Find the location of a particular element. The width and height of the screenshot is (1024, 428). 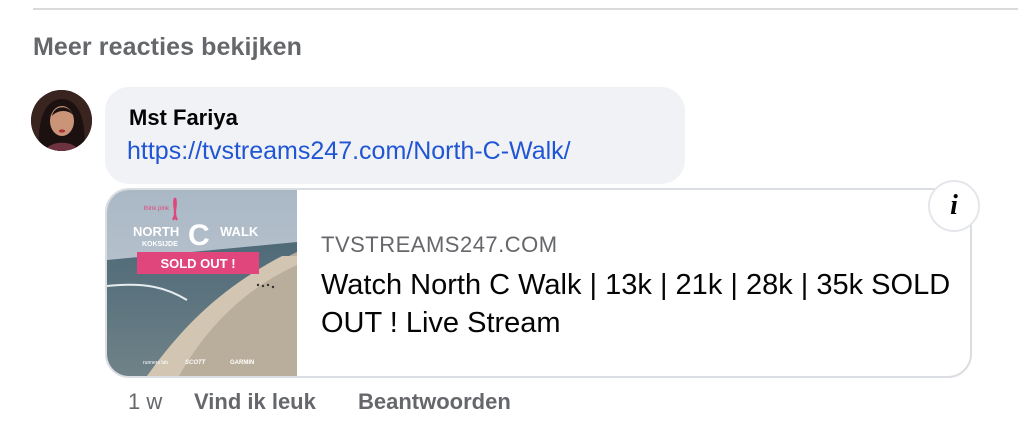

top-divider is located at coordinates (525, 9).